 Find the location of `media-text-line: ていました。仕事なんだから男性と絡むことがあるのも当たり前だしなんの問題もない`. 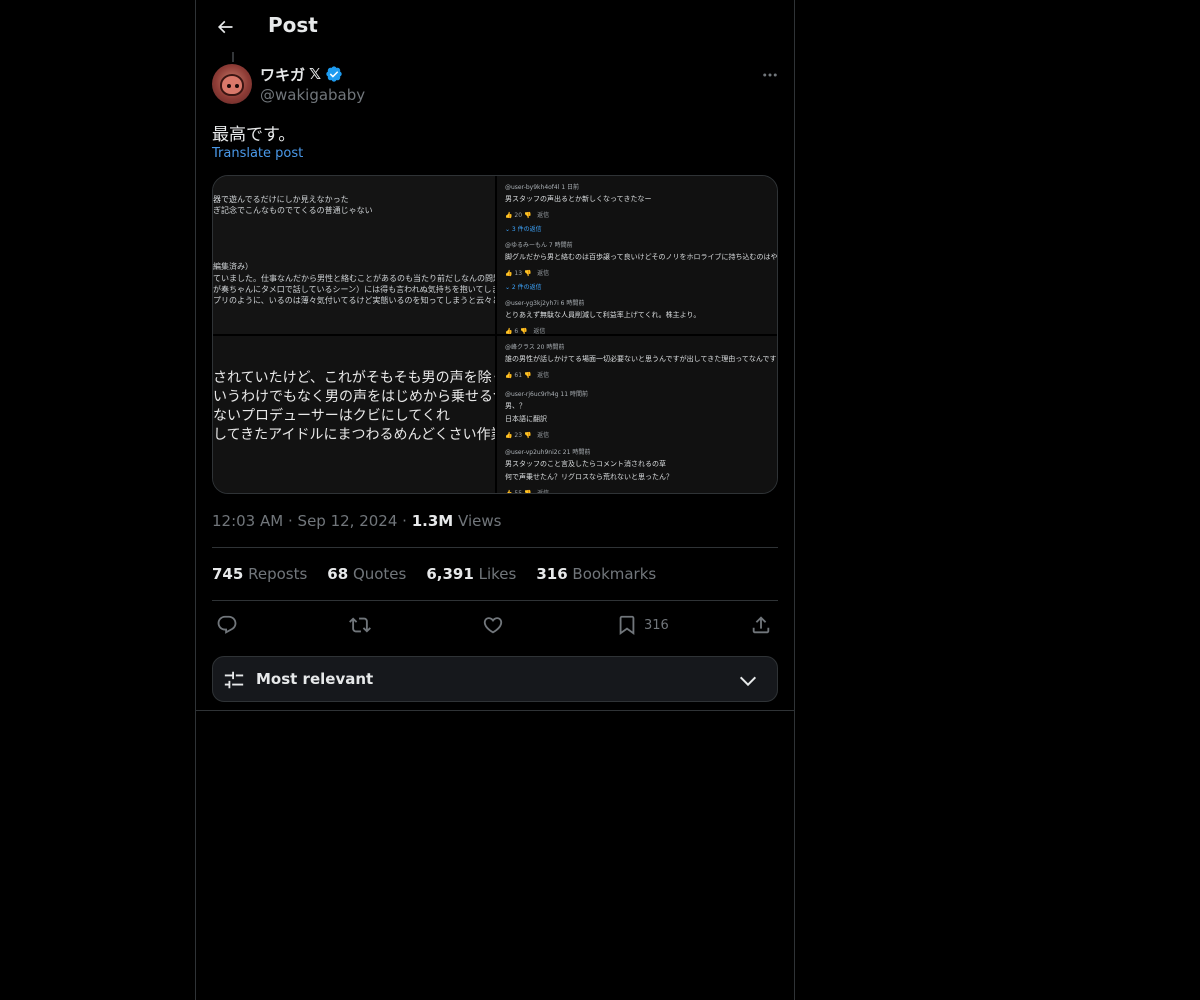

media-text-line: ていました。仕事なんだから男性と絡むことがあるのも当たり前だしなんの問題もない is located at coordinates (354, 278).